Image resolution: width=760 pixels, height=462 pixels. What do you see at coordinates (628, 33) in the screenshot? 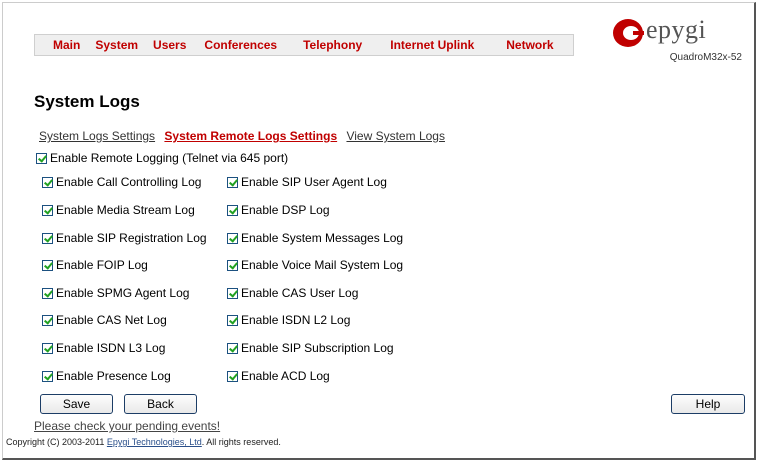
I see `epygi-logo-icon` at bounding box center [628, 33].